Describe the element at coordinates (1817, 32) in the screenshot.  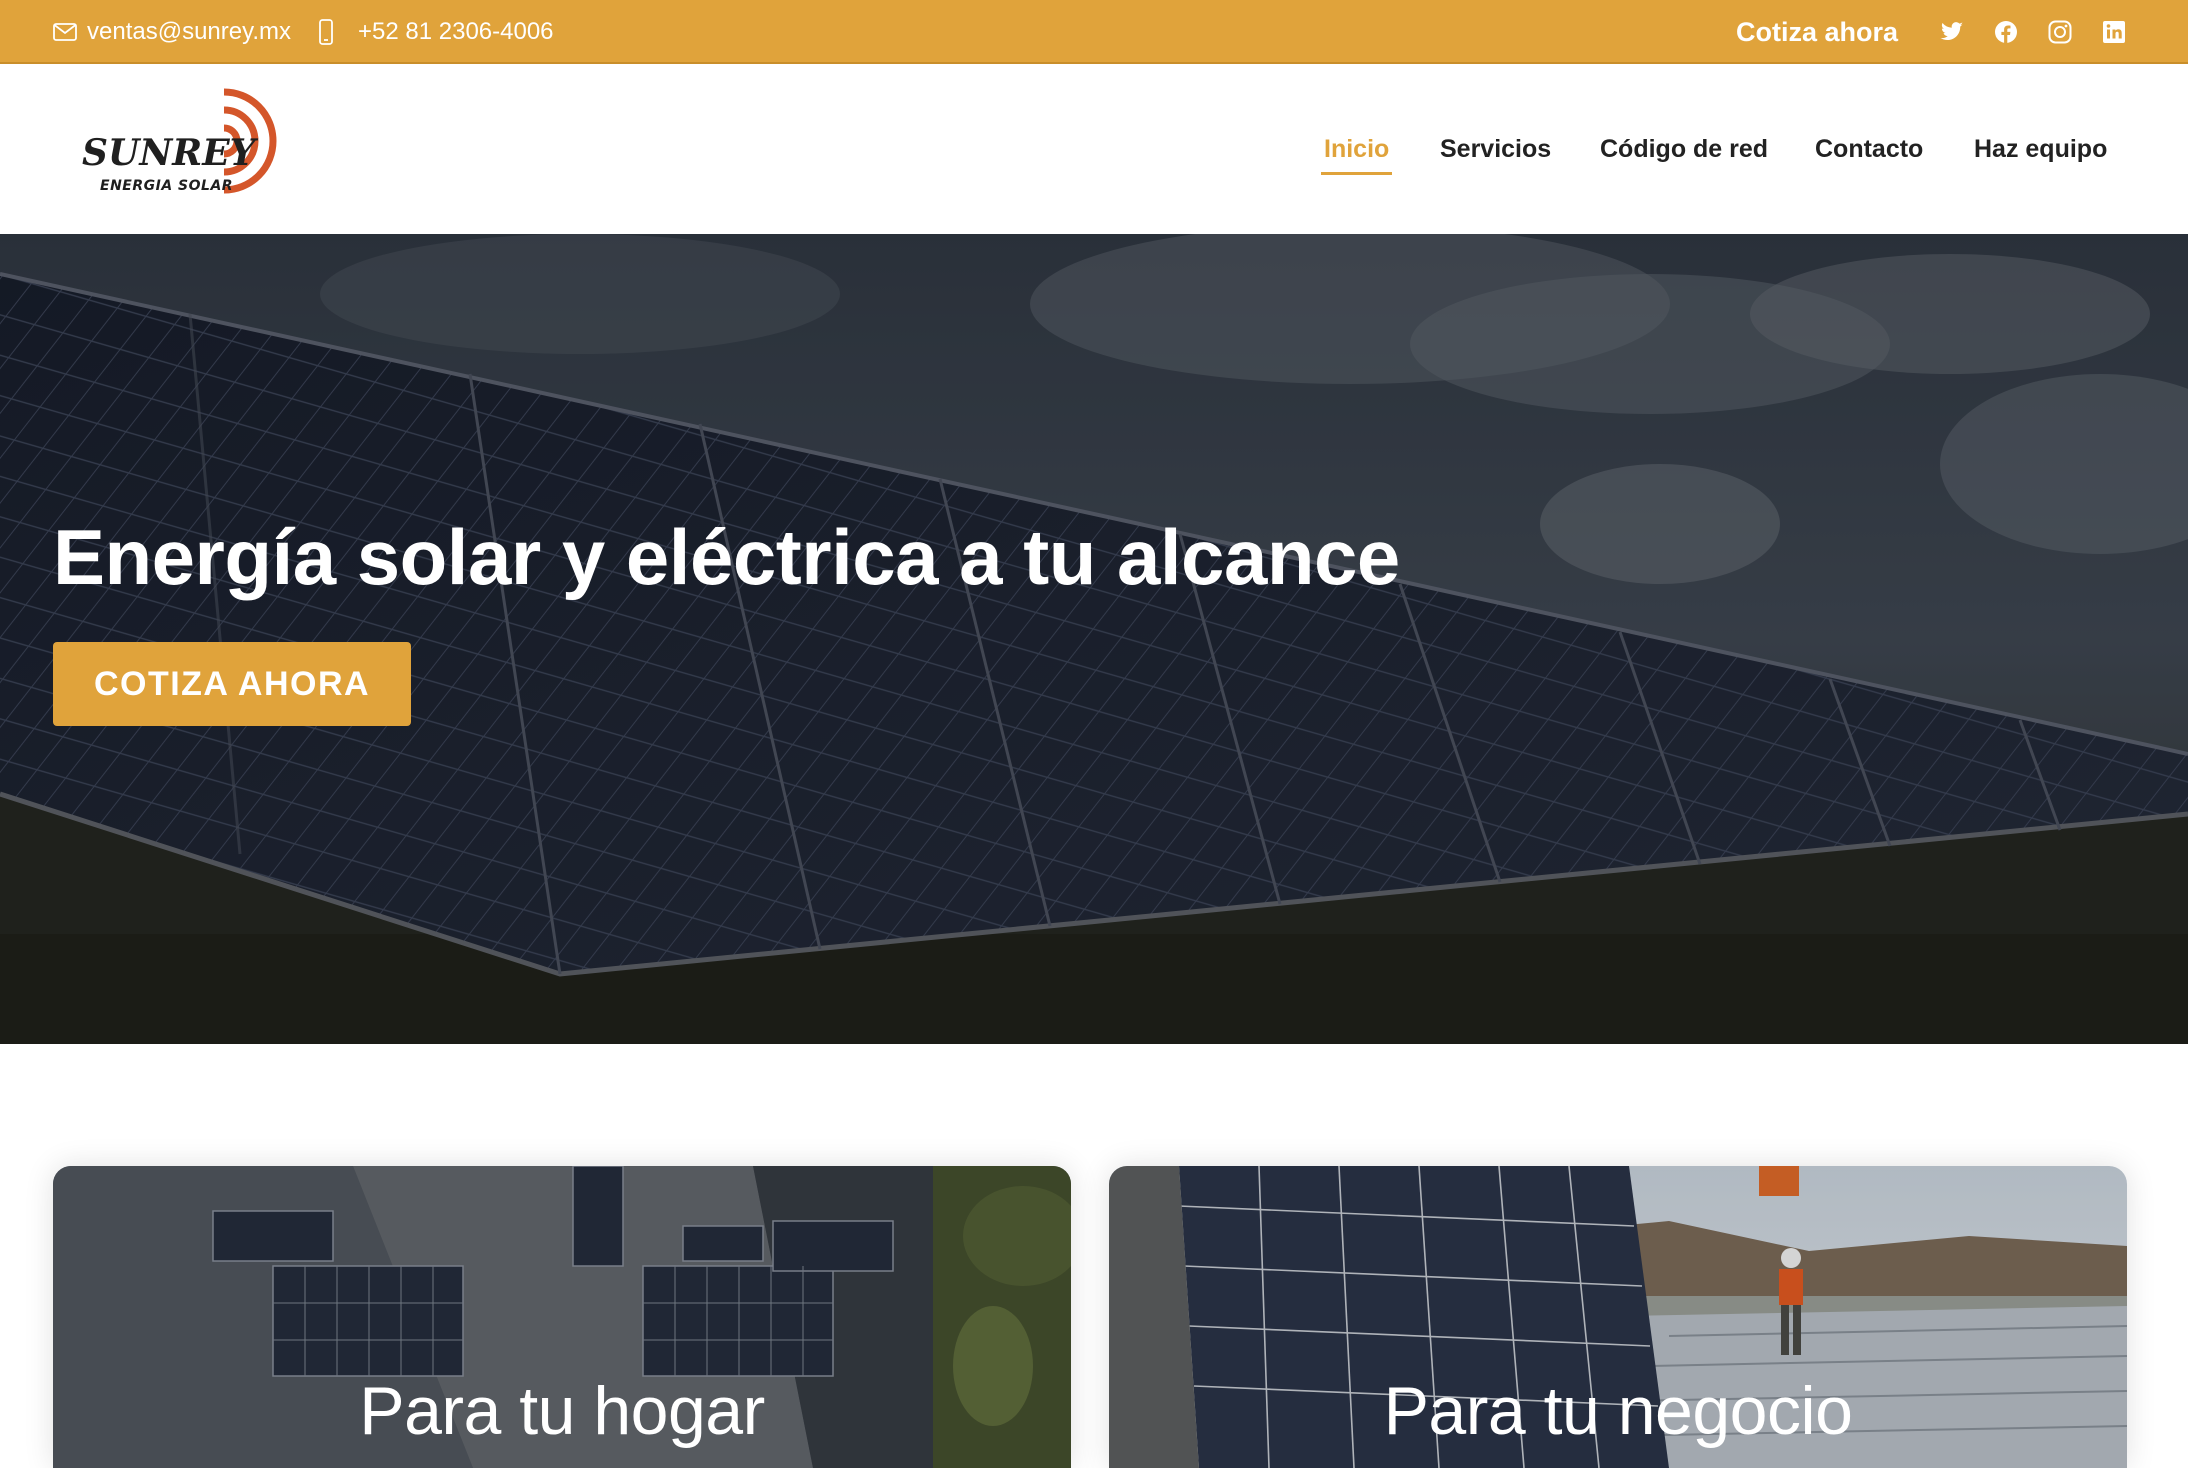
I see `topbar-quote-link: Cotiza ahora` at that location.